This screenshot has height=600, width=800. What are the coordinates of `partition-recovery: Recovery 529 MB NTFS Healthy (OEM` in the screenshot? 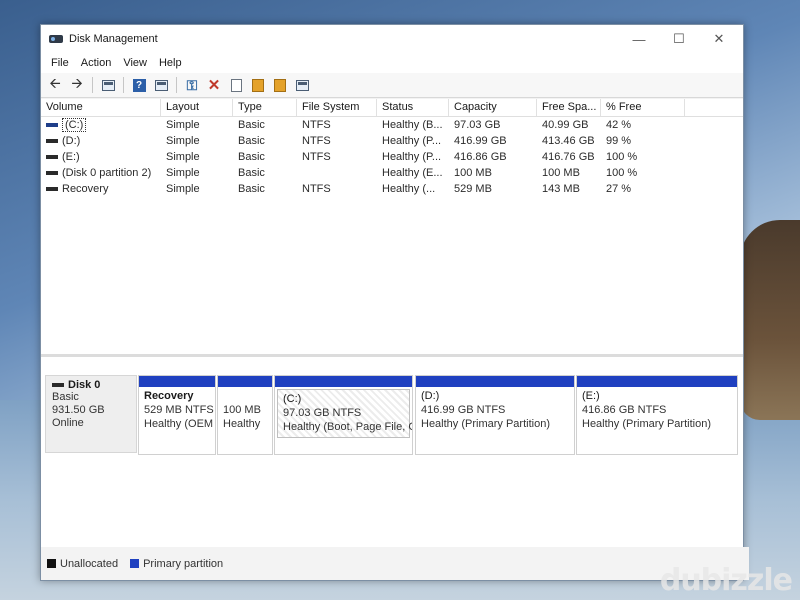 It's located at (177, 415).